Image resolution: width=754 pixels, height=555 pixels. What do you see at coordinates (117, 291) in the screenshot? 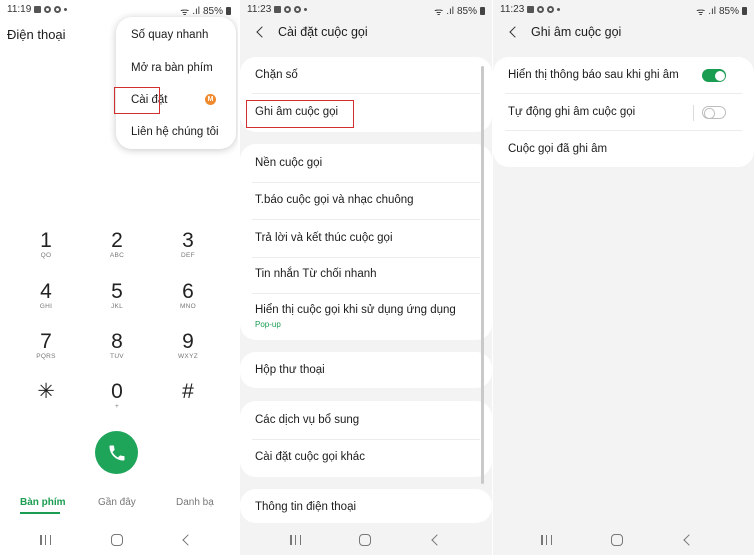
I see `dial-key-digit: 5` at bounding box center [117, 291].